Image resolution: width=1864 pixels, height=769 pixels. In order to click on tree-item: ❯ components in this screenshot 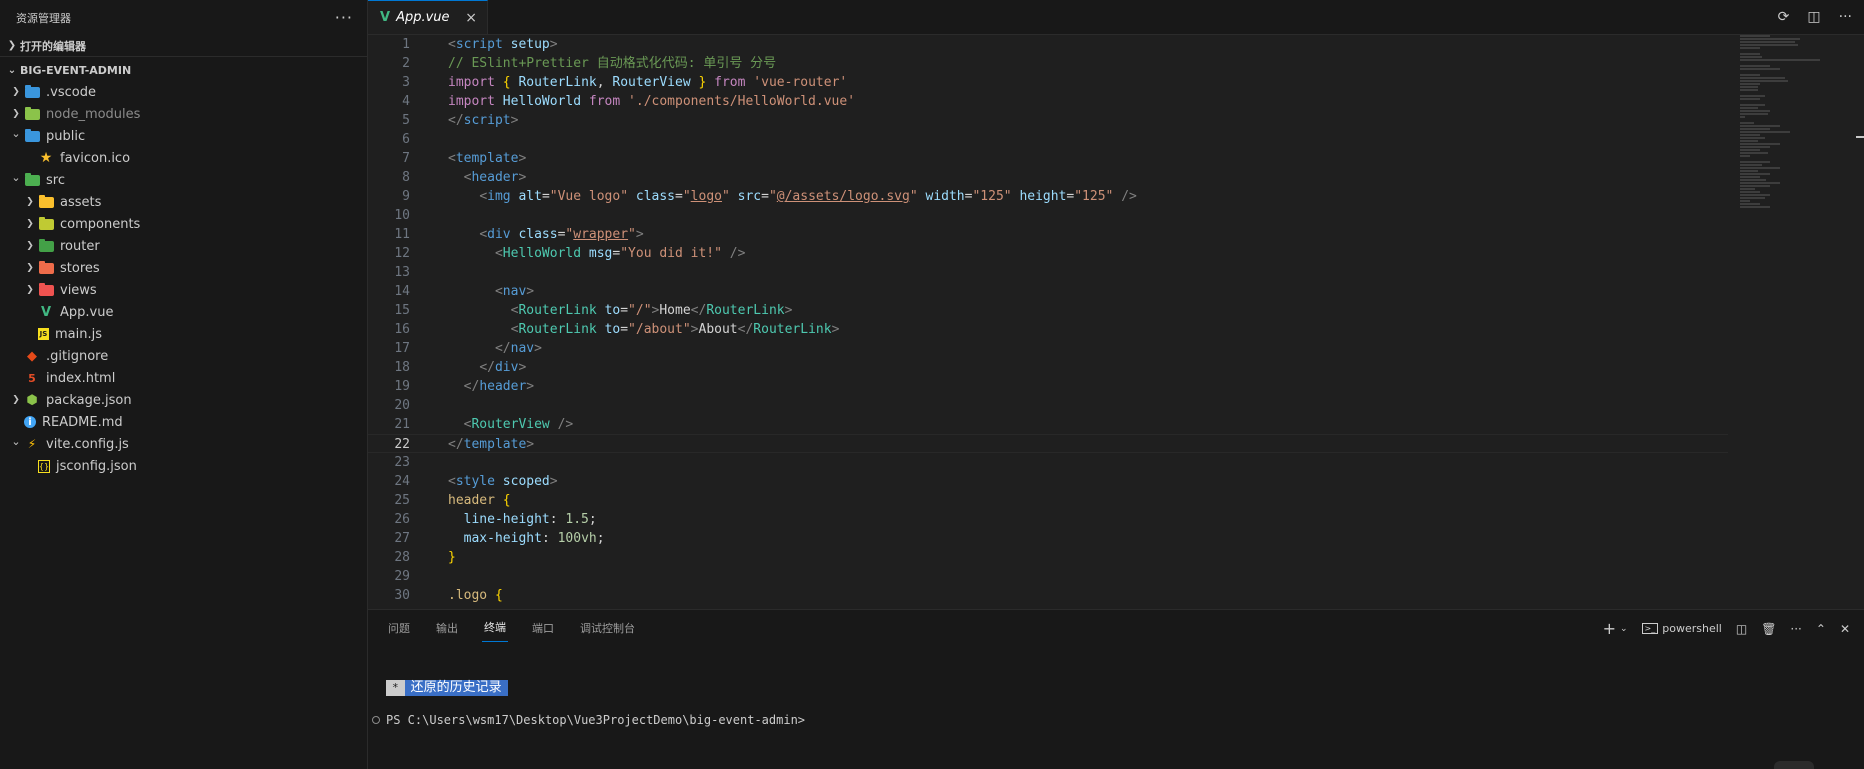, I will do `click(183, 224)`.